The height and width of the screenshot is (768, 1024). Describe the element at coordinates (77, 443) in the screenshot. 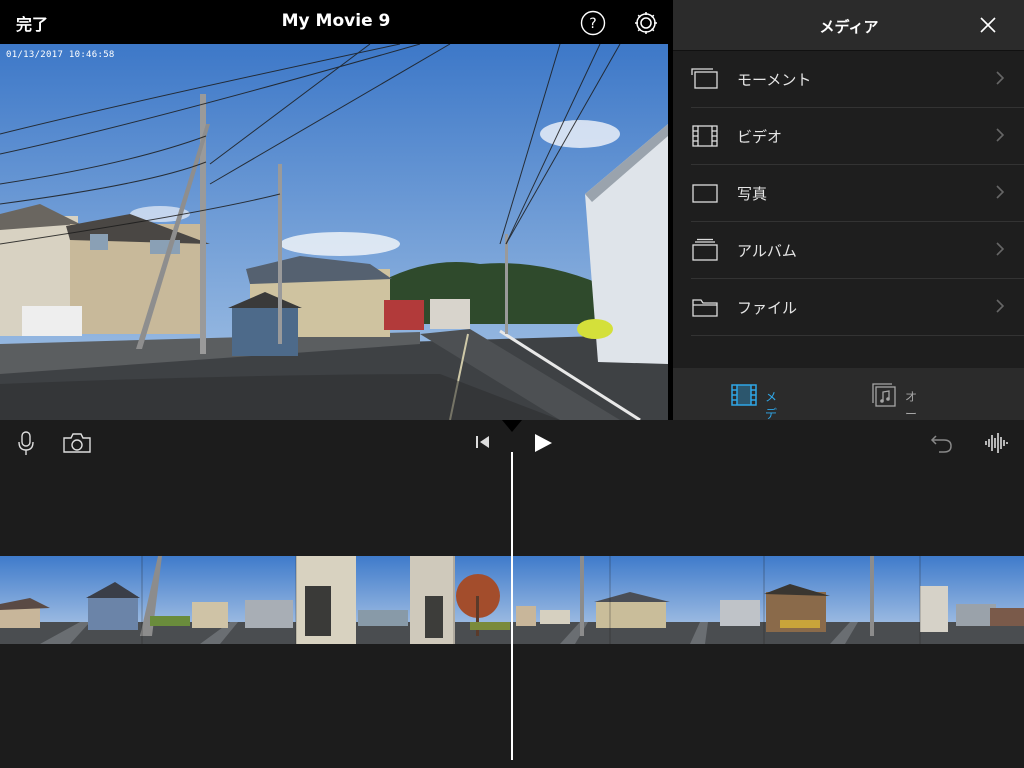

I see `camera-icon` at that location.